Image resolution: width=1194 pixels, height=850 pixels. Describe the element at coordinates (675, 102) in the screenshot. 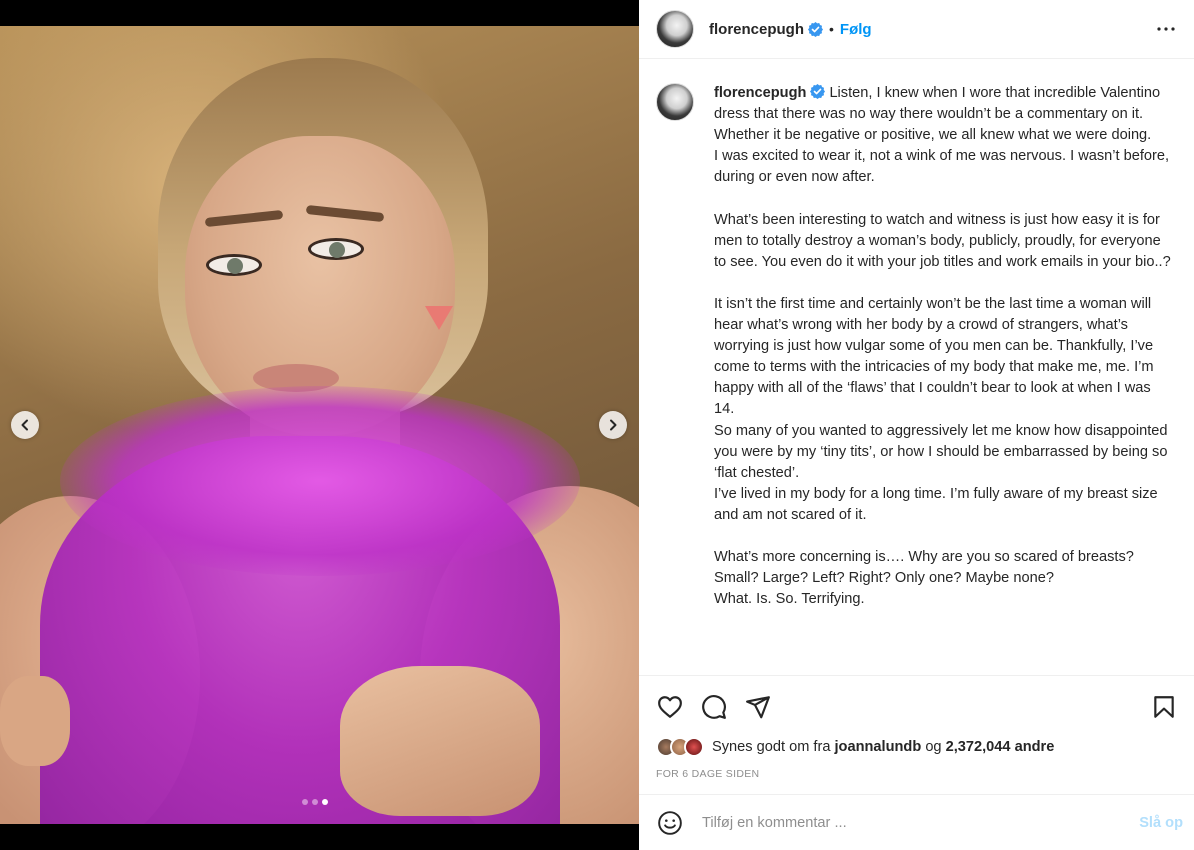

I see `caption-author-avatar` at that location.